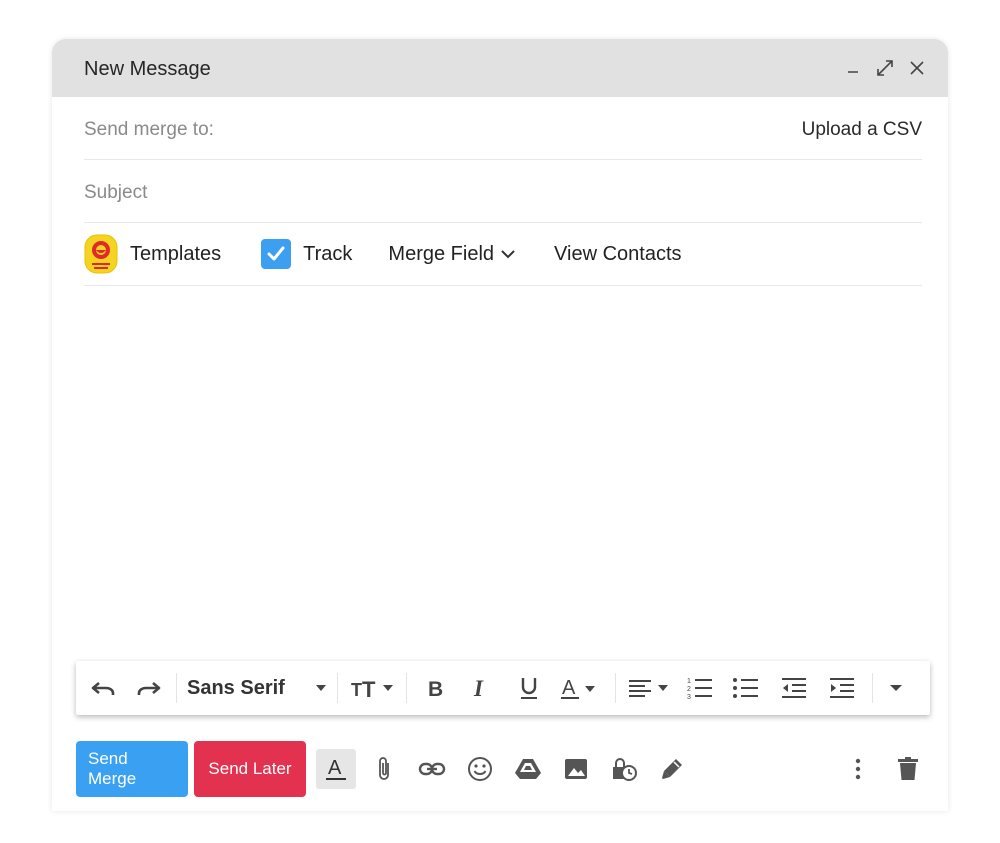  I want to click on more-formatting-icon, so click(896, 688).